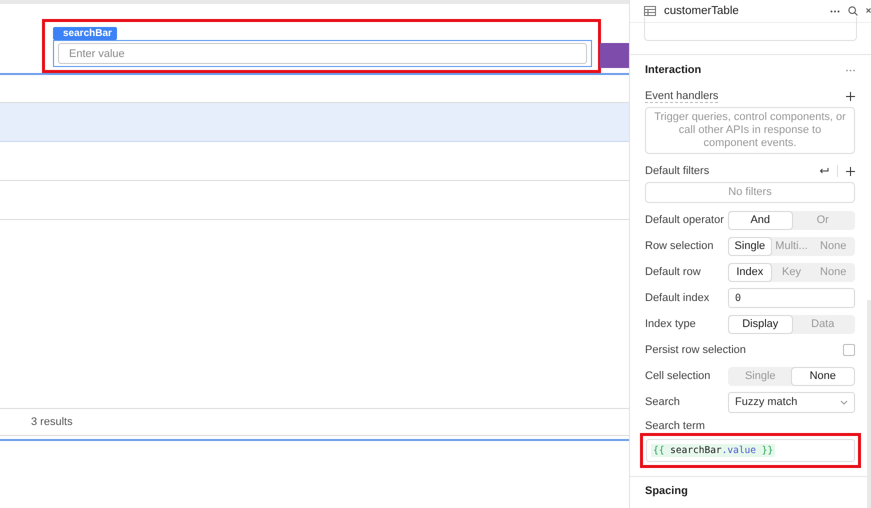 Image resolution: width=871 pixels, height=508 pixels. Describe the element at coordinates (853, 11) in the screenshot. I see `search-icon` at that location.